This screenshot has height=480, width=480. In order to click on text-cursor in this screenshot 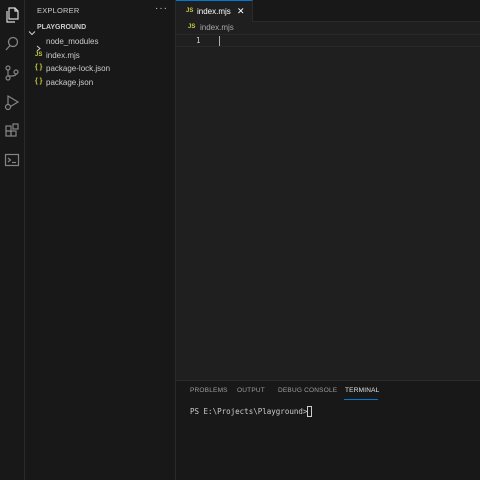, I will do `click(219, 41)`.